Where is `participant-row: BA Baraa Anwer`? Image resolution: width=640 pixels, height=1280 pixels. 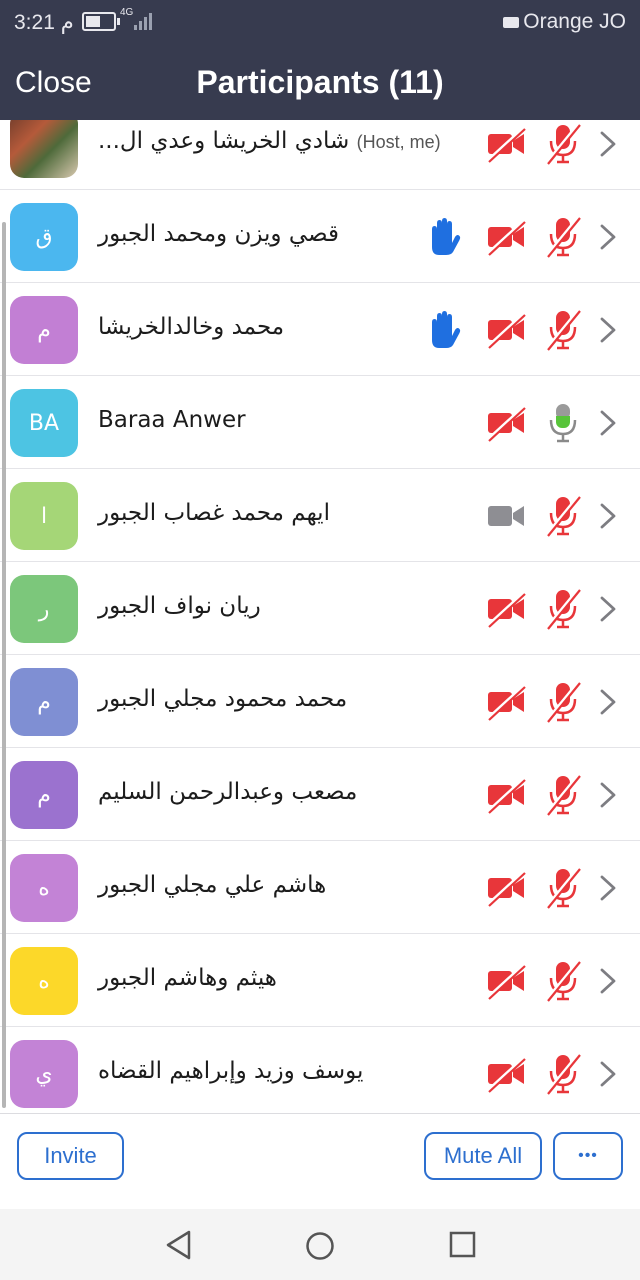 participant-row: BA Baraa Anwer is located at coordinates (320, 422).